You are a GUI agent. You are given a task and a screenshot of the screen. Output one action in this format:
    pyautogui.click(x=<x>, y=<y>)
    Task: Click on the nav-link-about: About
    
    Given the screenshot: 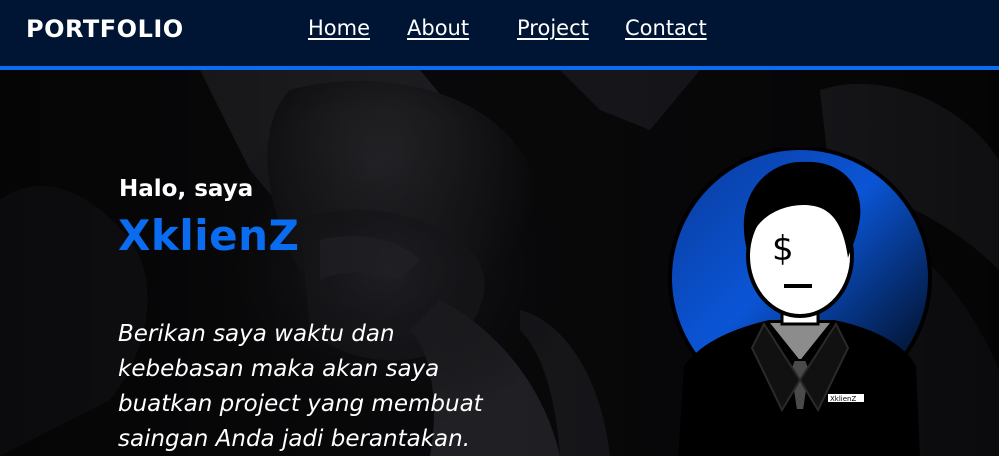 What is the action you would take?
    pyautogui.click(x=438, y=28)
    